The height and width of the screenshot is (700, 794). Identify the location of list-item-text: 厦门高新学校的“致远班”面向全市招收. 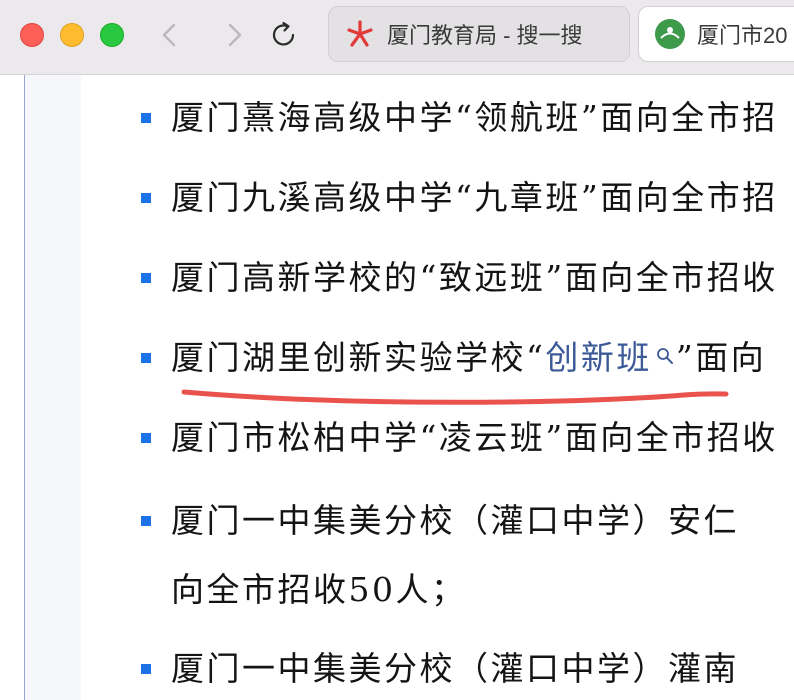
(474, 277).